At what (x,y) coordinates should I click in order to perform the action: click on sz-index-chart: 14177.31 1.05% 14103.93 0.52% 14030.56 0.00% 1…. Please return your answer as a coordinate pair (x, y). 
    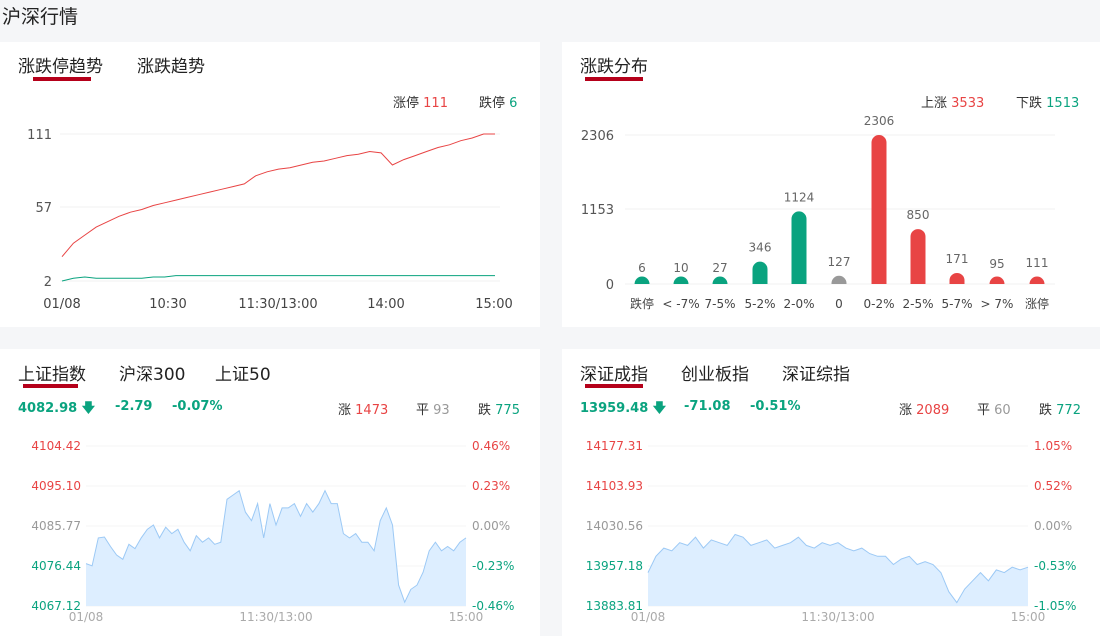
    Looking at the image, I should click on (831, 531).